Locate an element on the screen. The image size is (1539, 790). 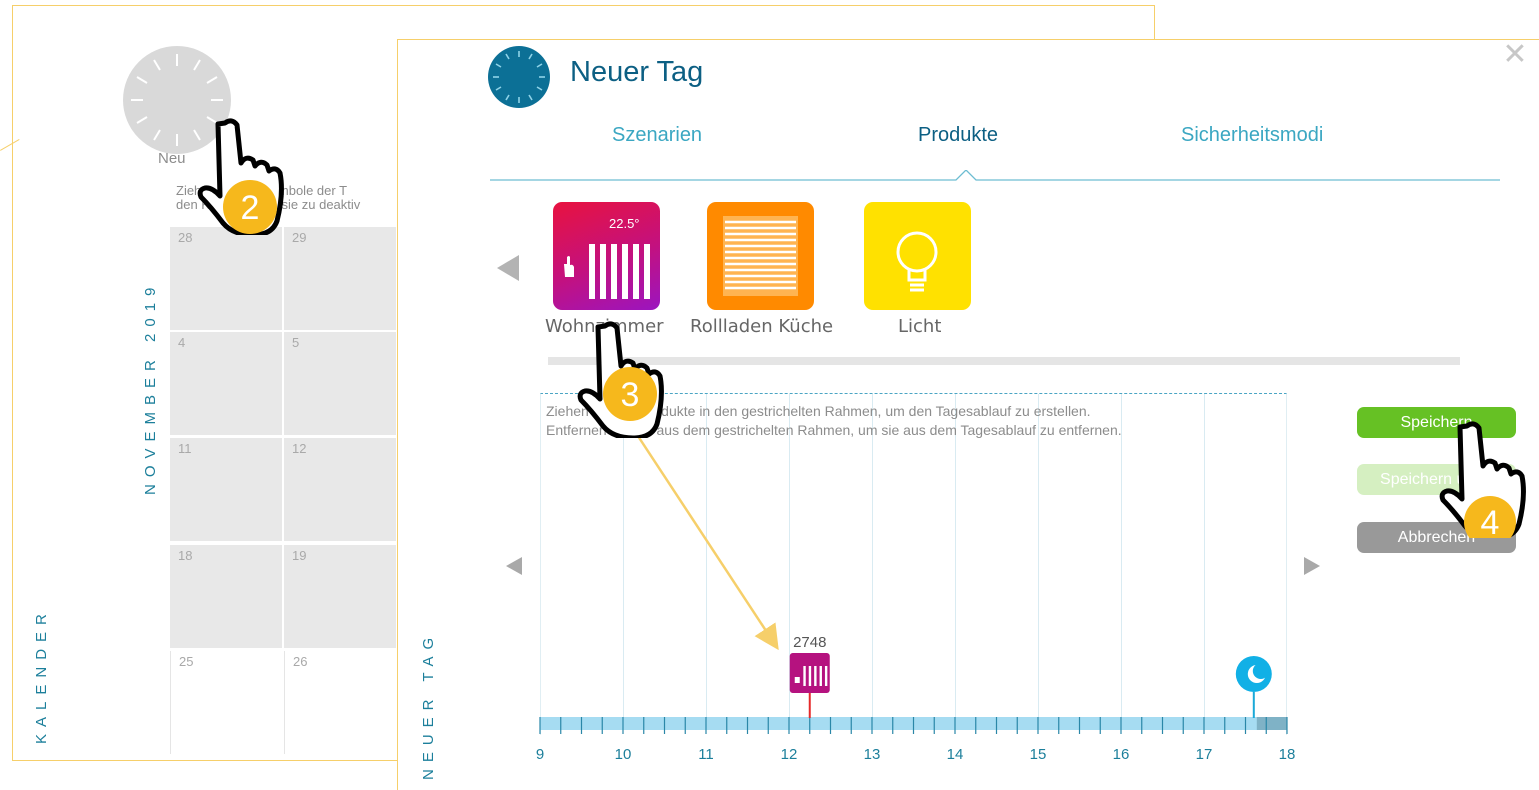
pointer-hand-icon: 3 is located at coordinates (620, 379).